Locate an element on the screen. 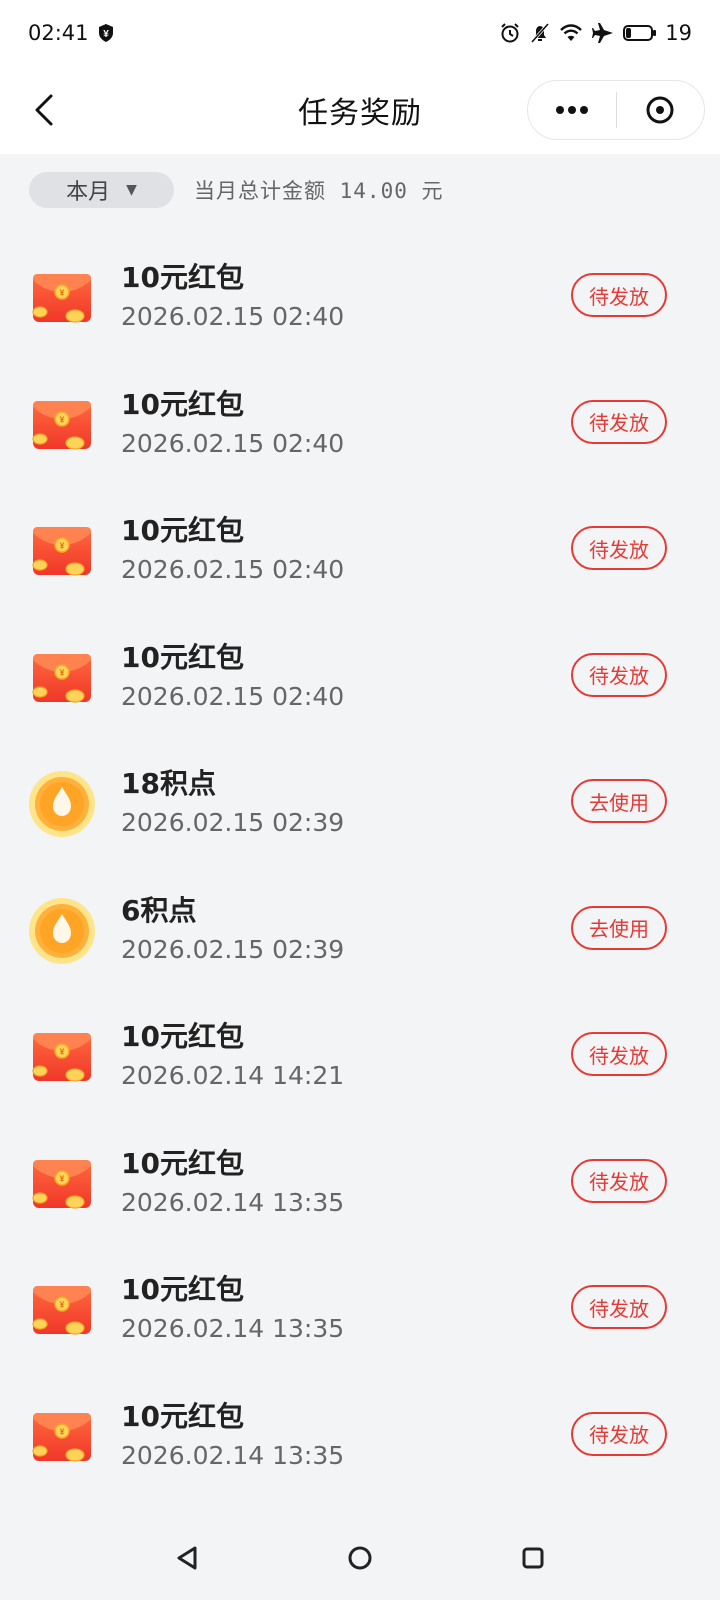  reward-title: 6积点 is located at coordinates (159, 909).